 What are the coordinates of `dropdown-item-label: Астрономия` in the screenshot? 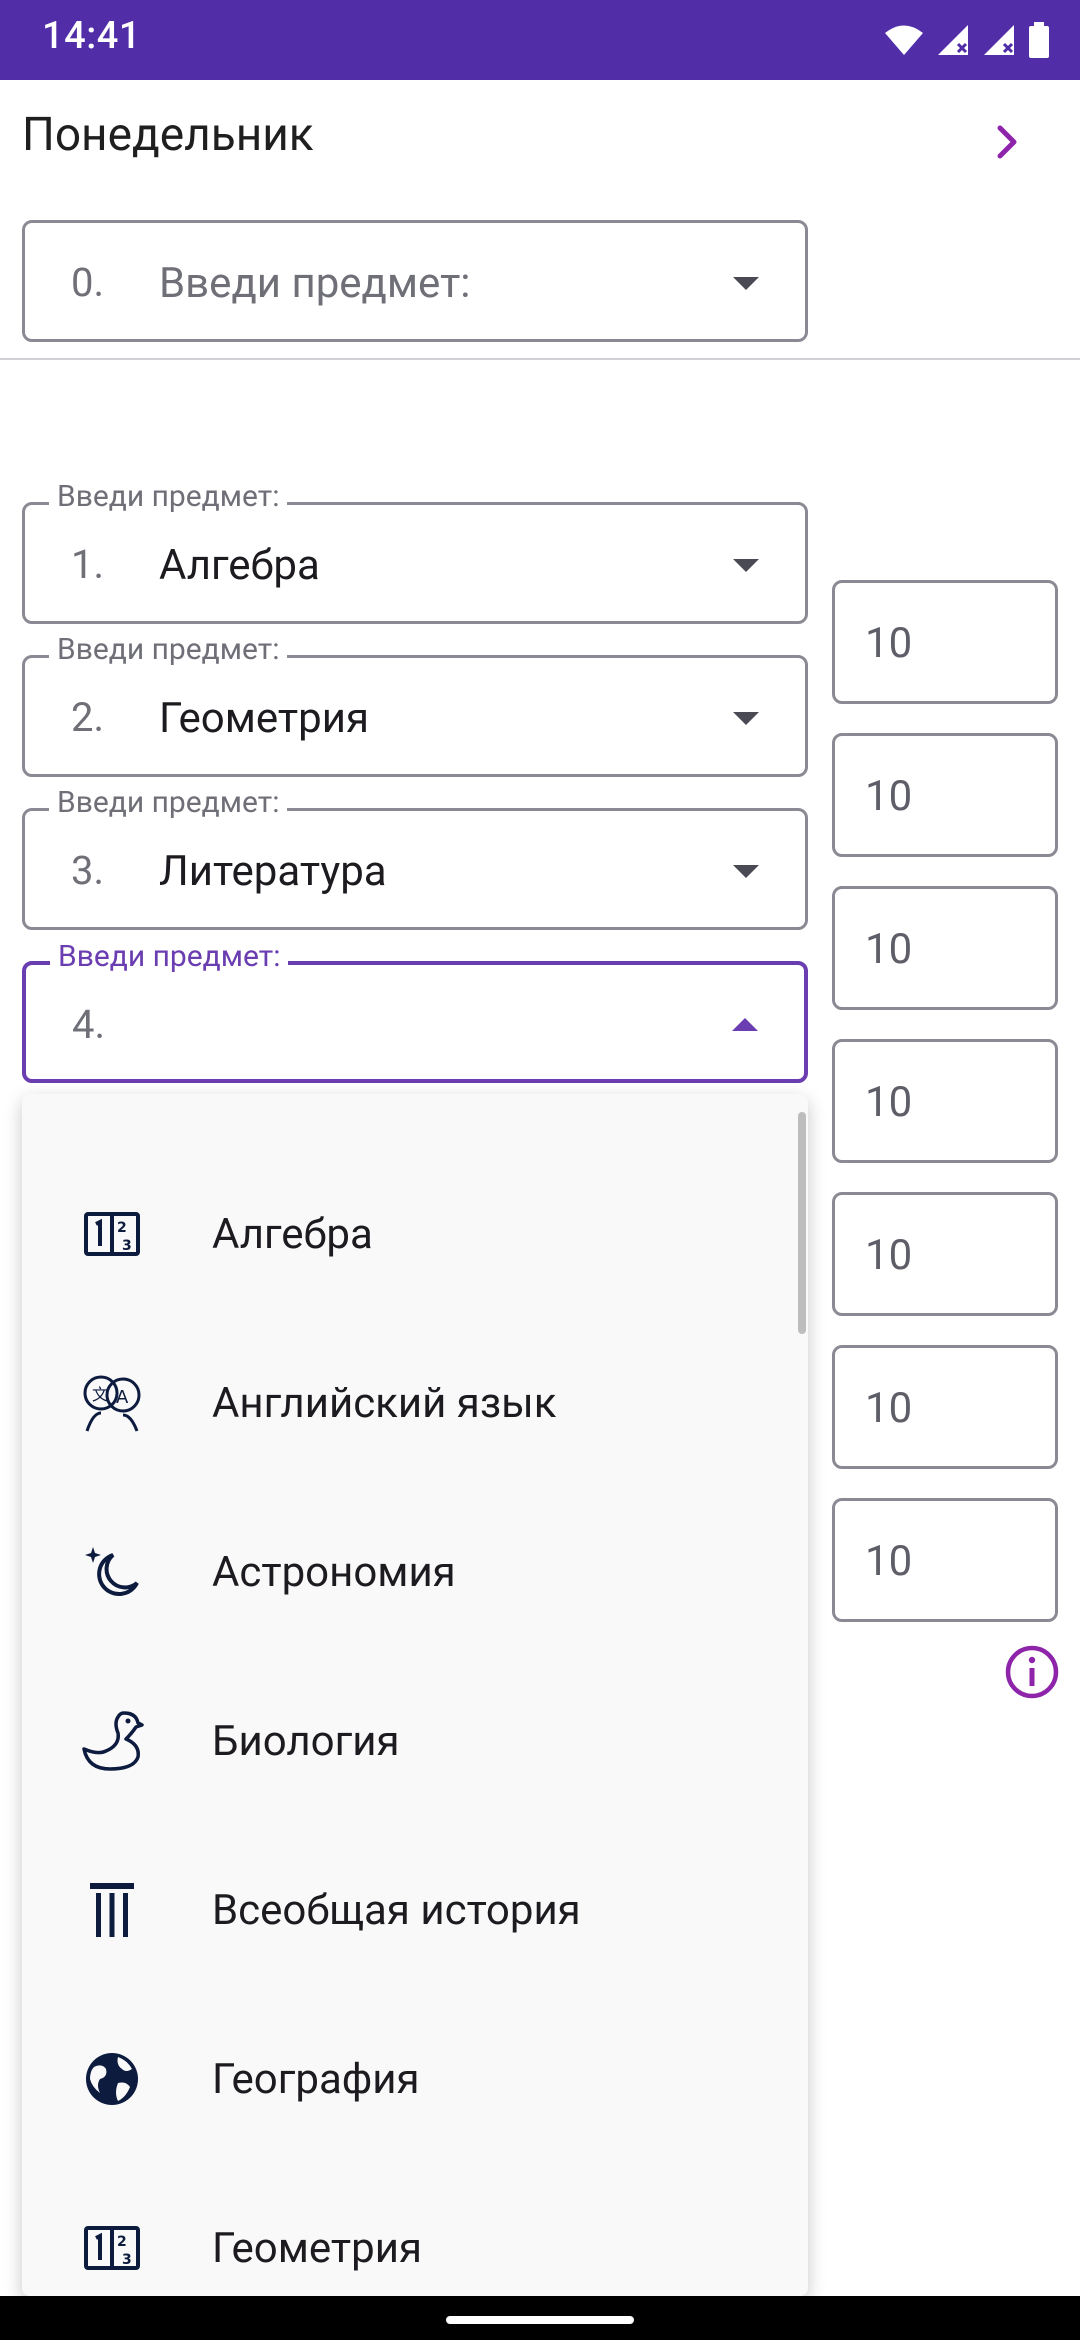 It's located at (334, 1572).